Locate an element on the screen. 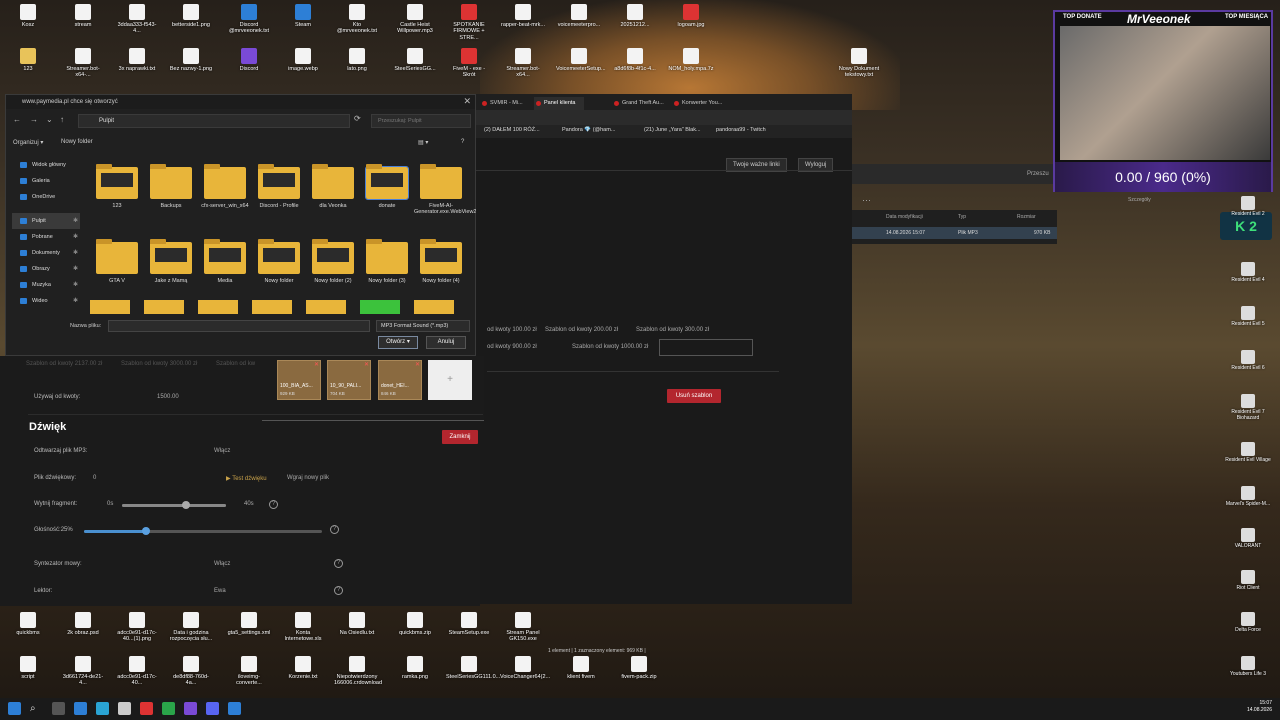  organize-button: Organizuj ▾ is located at coordinates (28, 142).